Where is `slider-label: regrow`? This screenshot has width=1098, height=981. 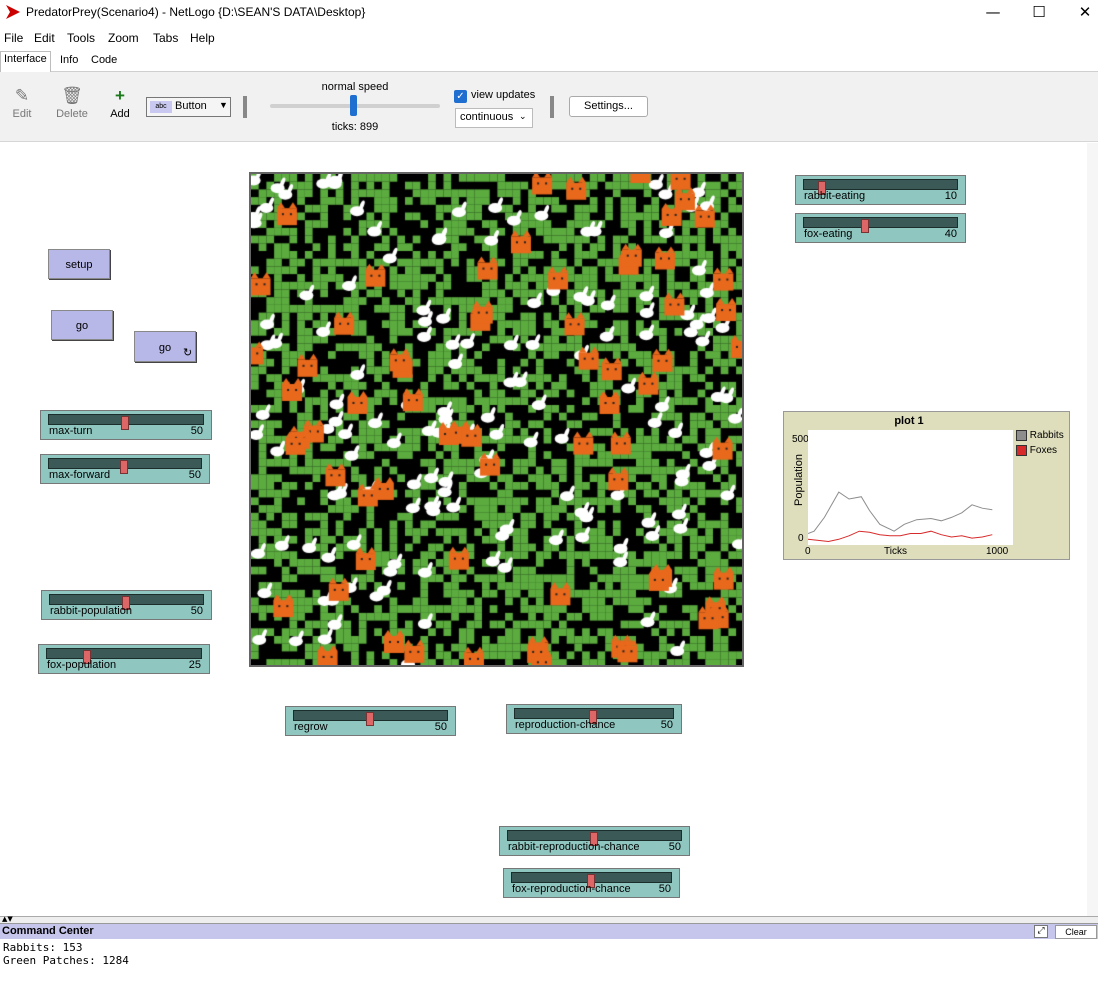
slider-label: regrow is located at coordinates (311, 727).